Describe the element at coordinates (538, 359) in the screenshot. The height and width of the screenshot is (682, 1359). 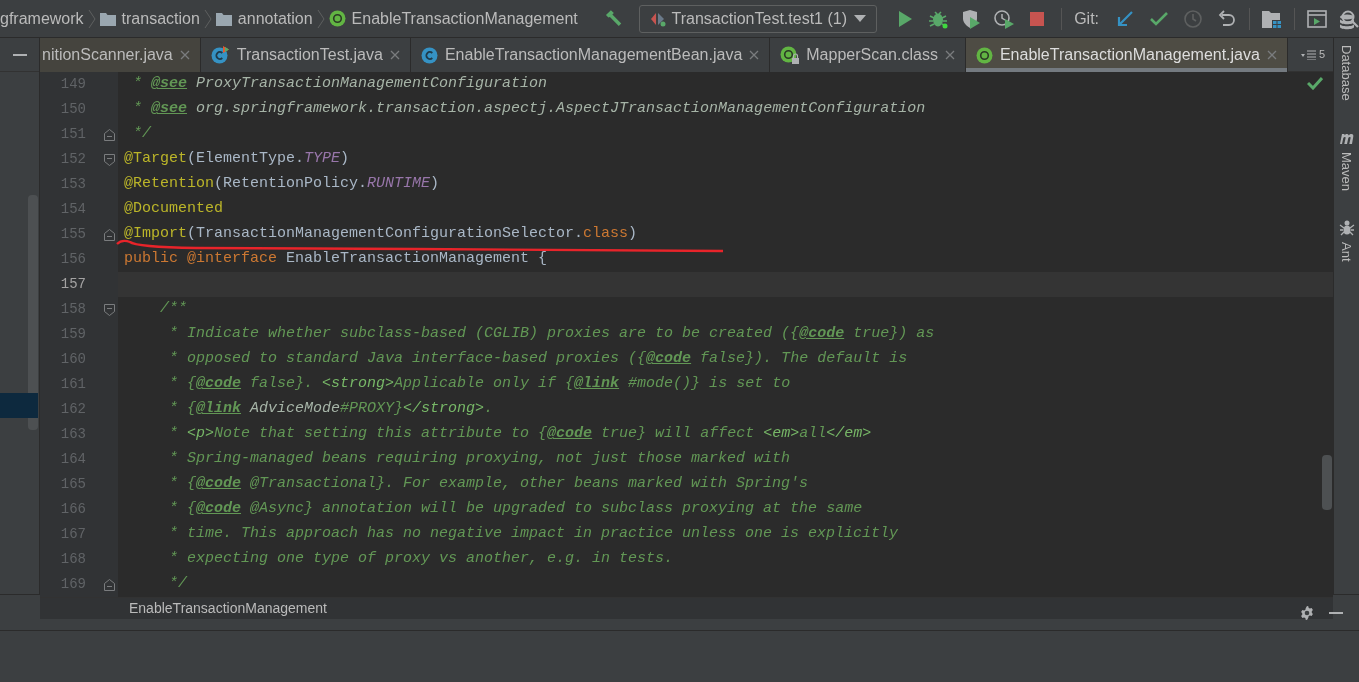
I see `code-line: * opposed to standard Java interface-based proxies ({@code false}). The default is` at that location.